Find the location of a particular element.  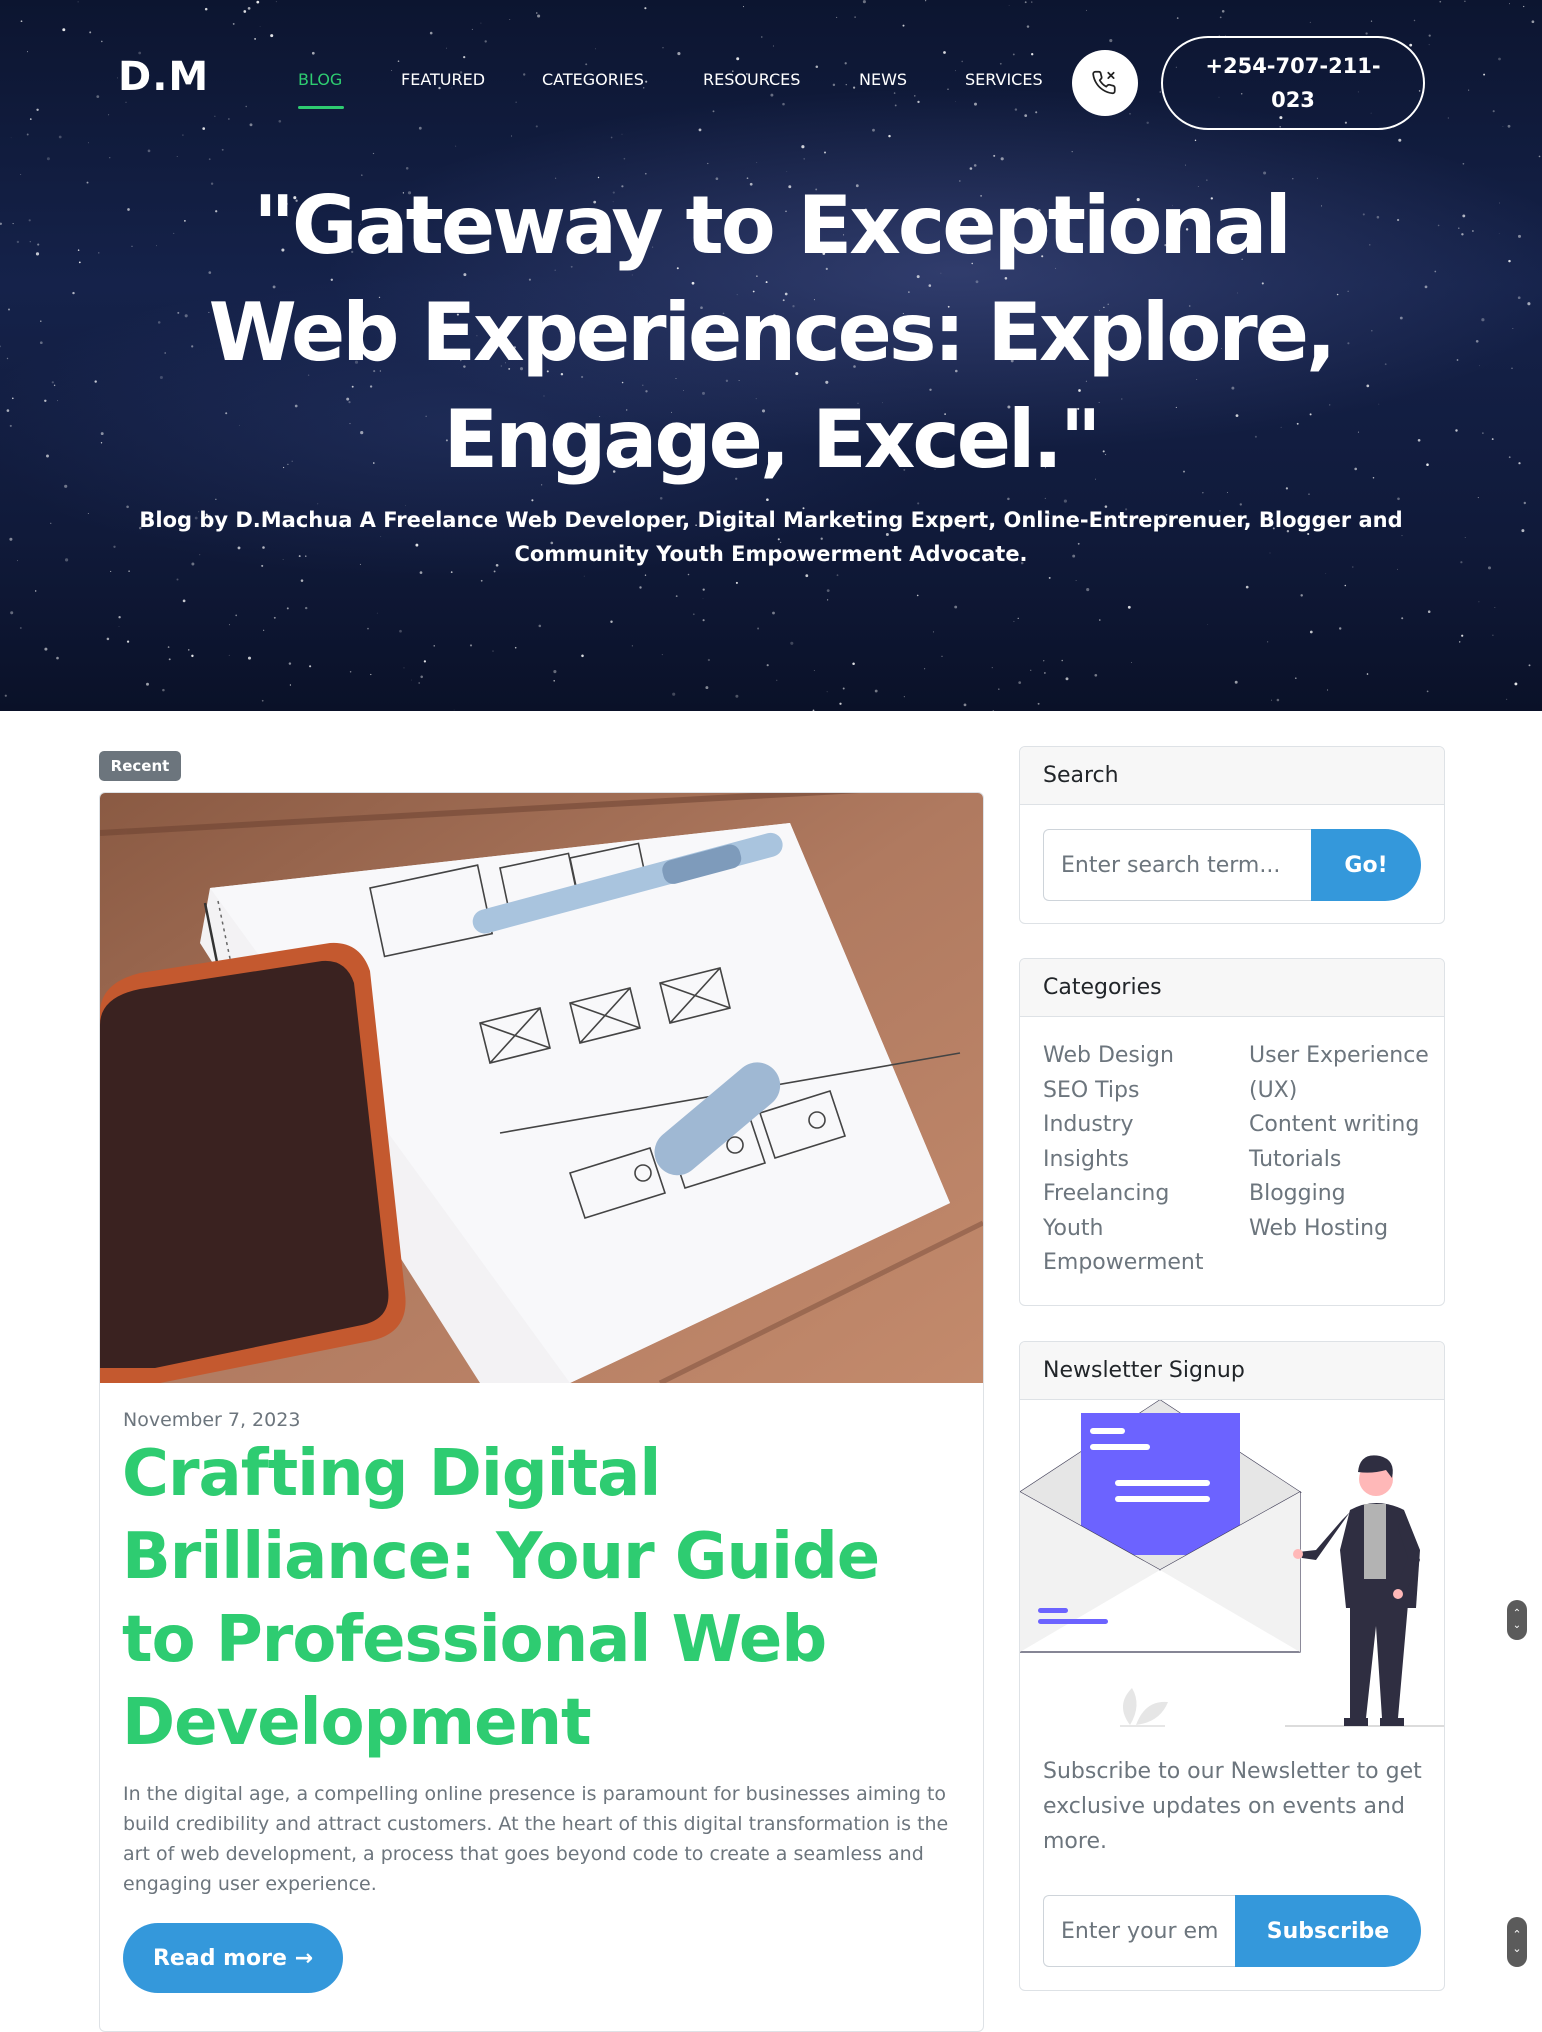

search-widget: Search Go! is located at coordinates (1232, 835).